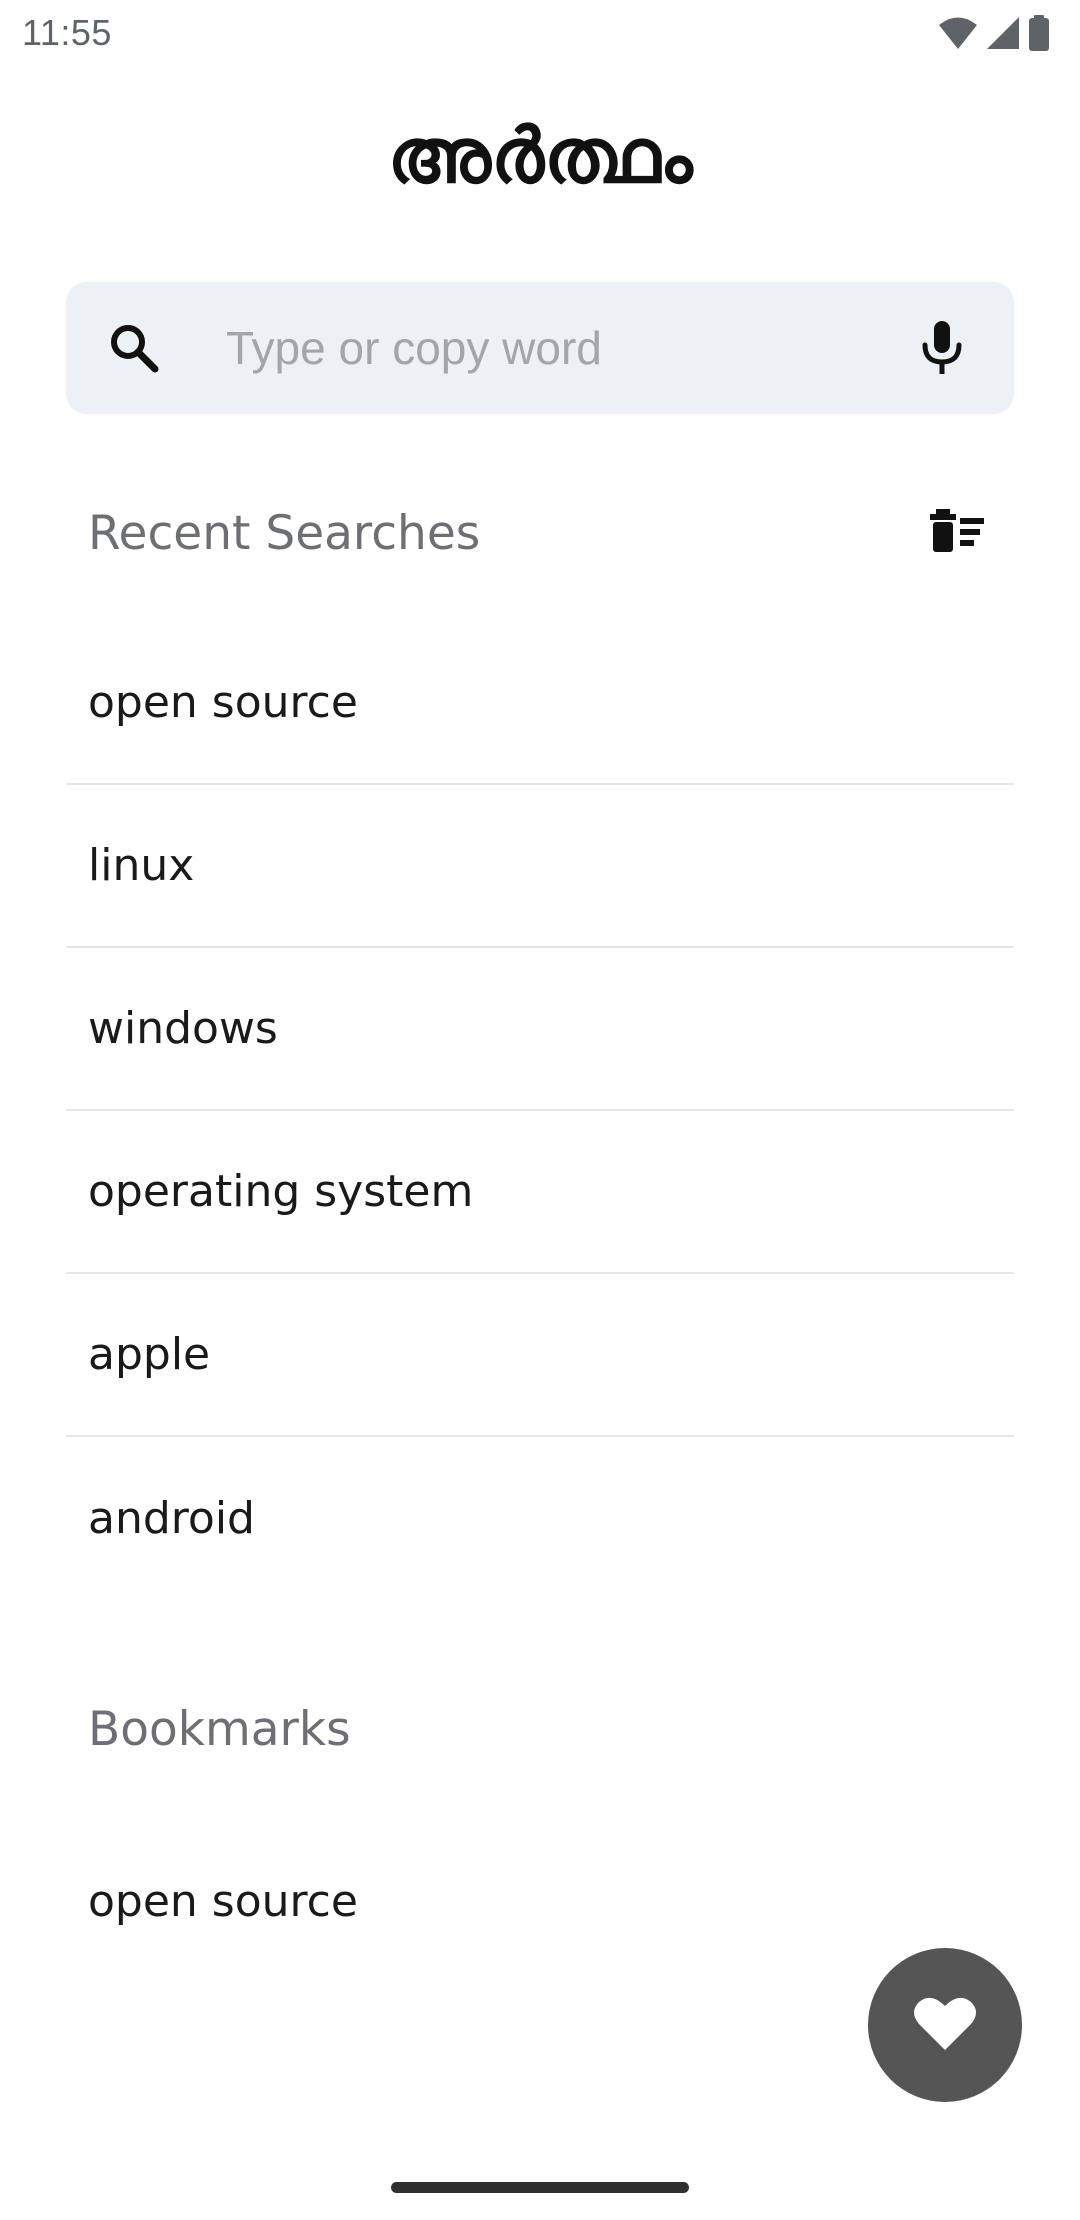 Image resolution: width=1080 pixels, height=2220 pixels. Describe the element at coordinates (540, 1029) in the screenshot. I see `list-item: windows` at that location.